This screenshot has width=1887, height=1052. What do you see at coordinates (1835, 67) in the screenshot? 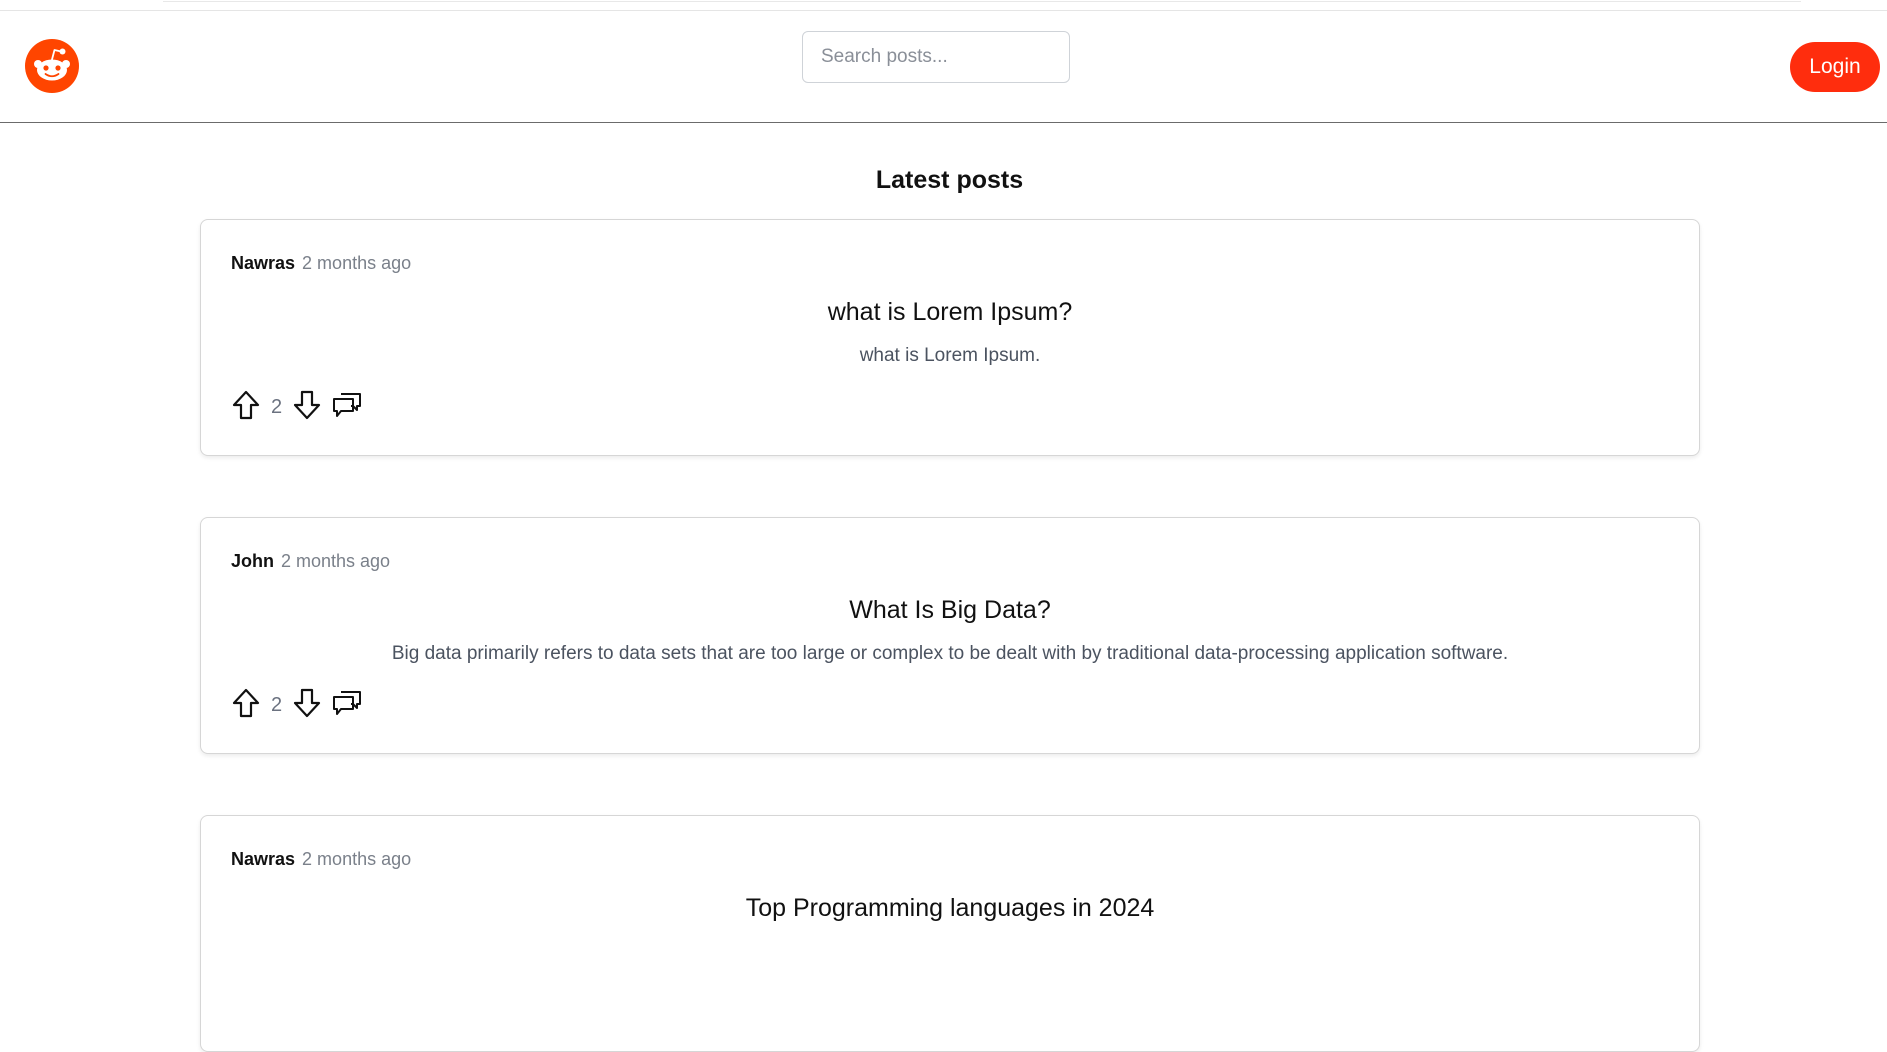
I see `login-button: Login` at bounding box center [1835, 67].